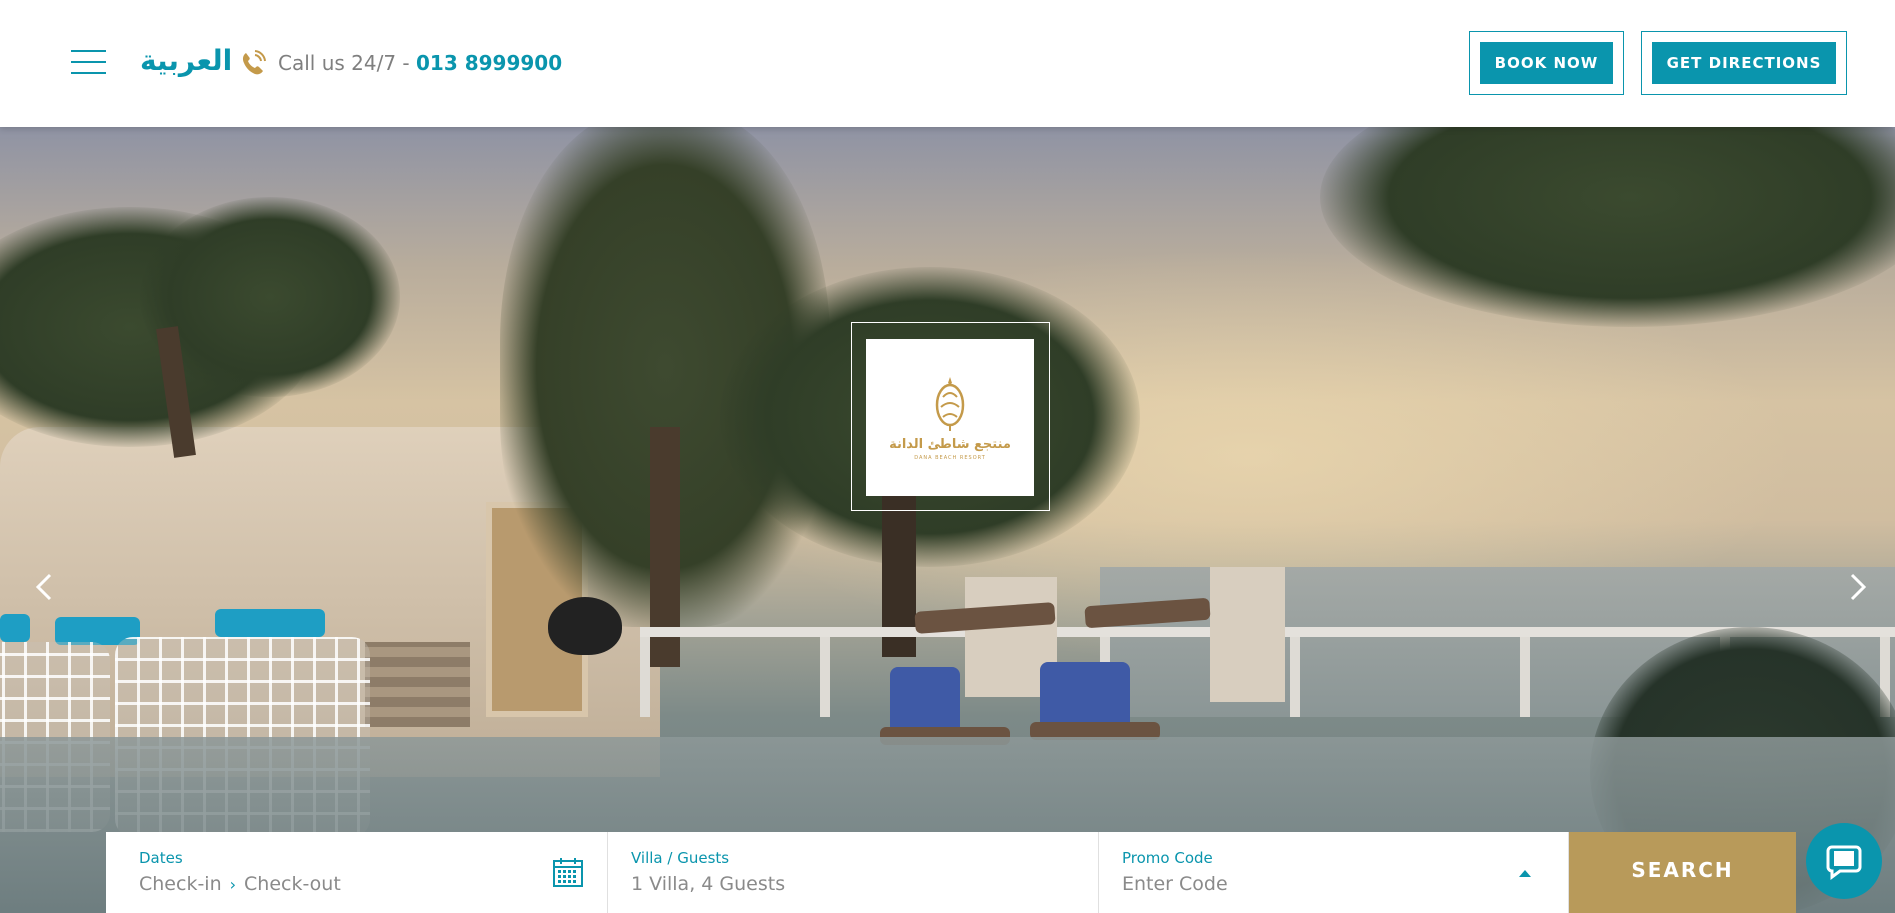 This screenshot has width=1895, height=913. What do you see at coordinates (950, 403) in the screenshot?
I see `logo-emblem-icon` at bounding box center [950, 403].